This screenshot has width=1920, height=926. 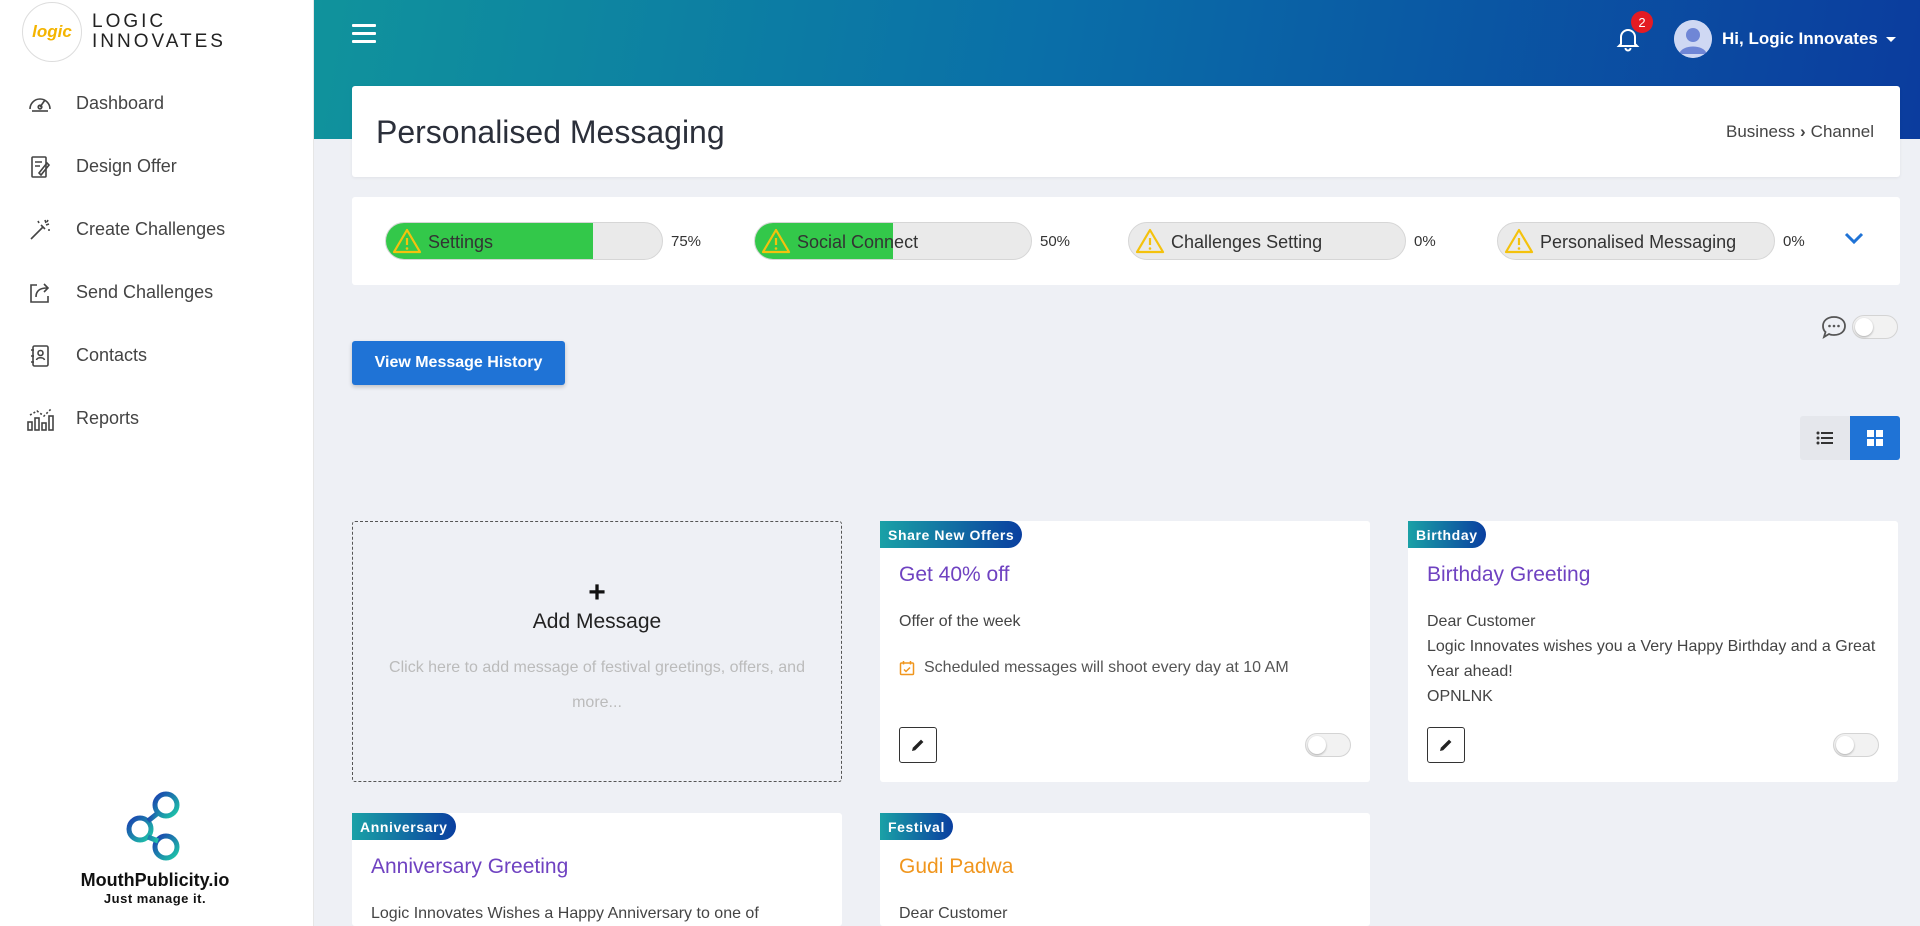 What do you see at coordinates (156, 355) in the screenshot?
I see `sidebar-item-contacts: Contacts` at bounding box center [156, 355].